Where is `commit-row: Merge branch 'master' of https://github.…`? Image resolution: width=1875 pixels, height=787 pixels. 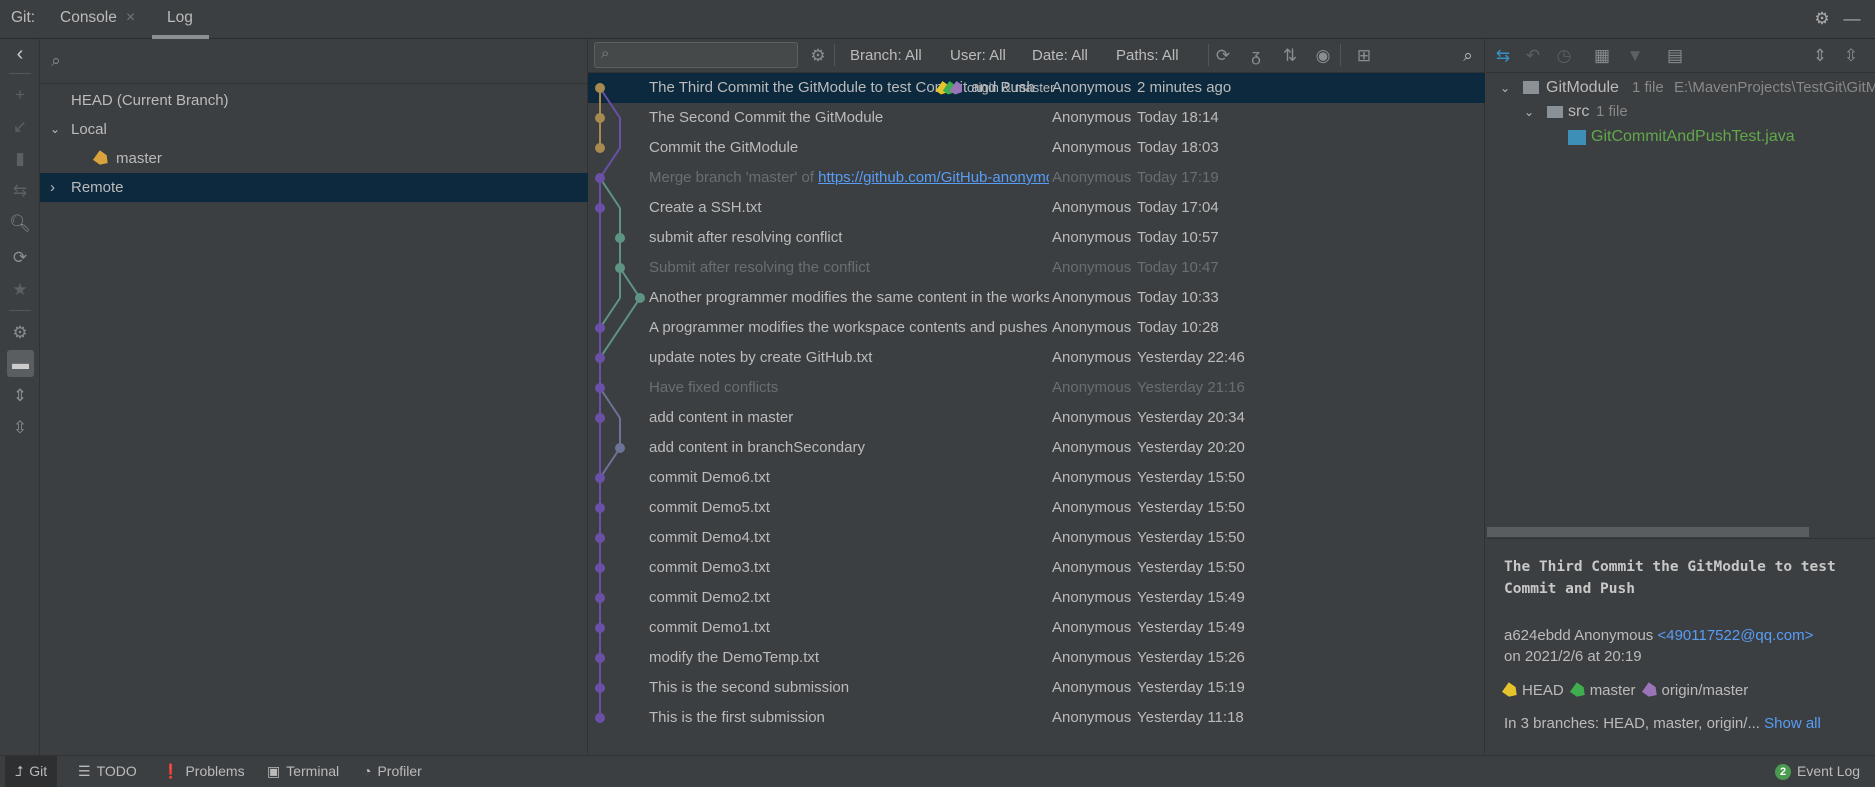
commit-row: Merge branch 'master' of https://github.… is located at coordinates (1036, 178).